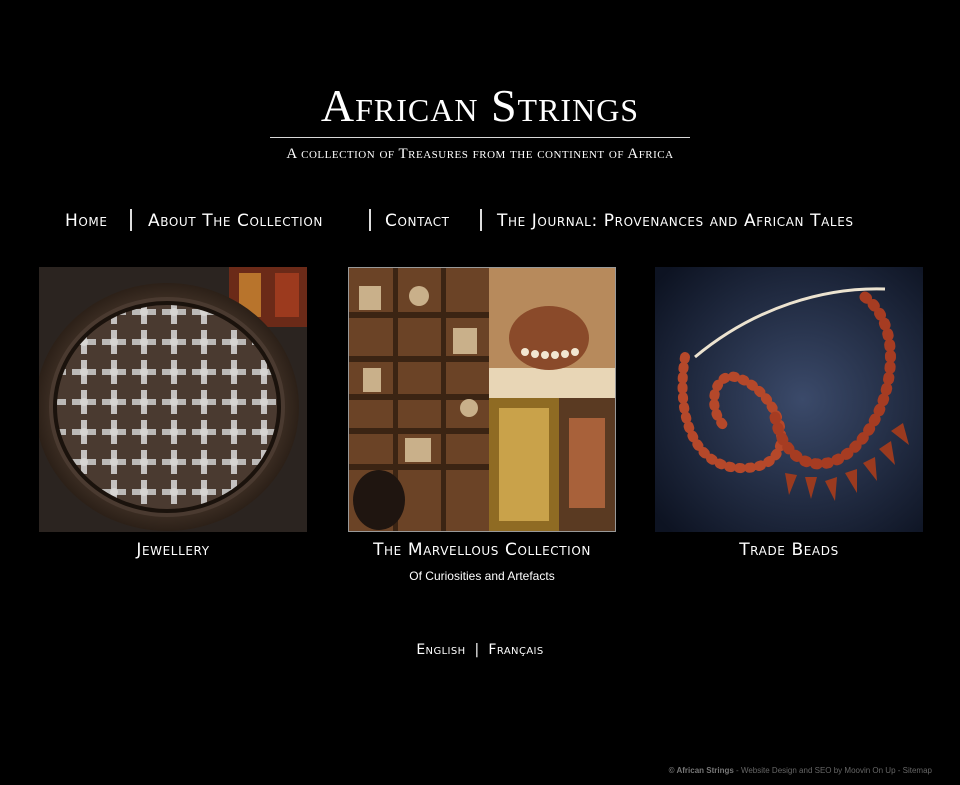  I want to click on tile-subcaption: Of Curiosities and Artefacts, so click(482, 576).